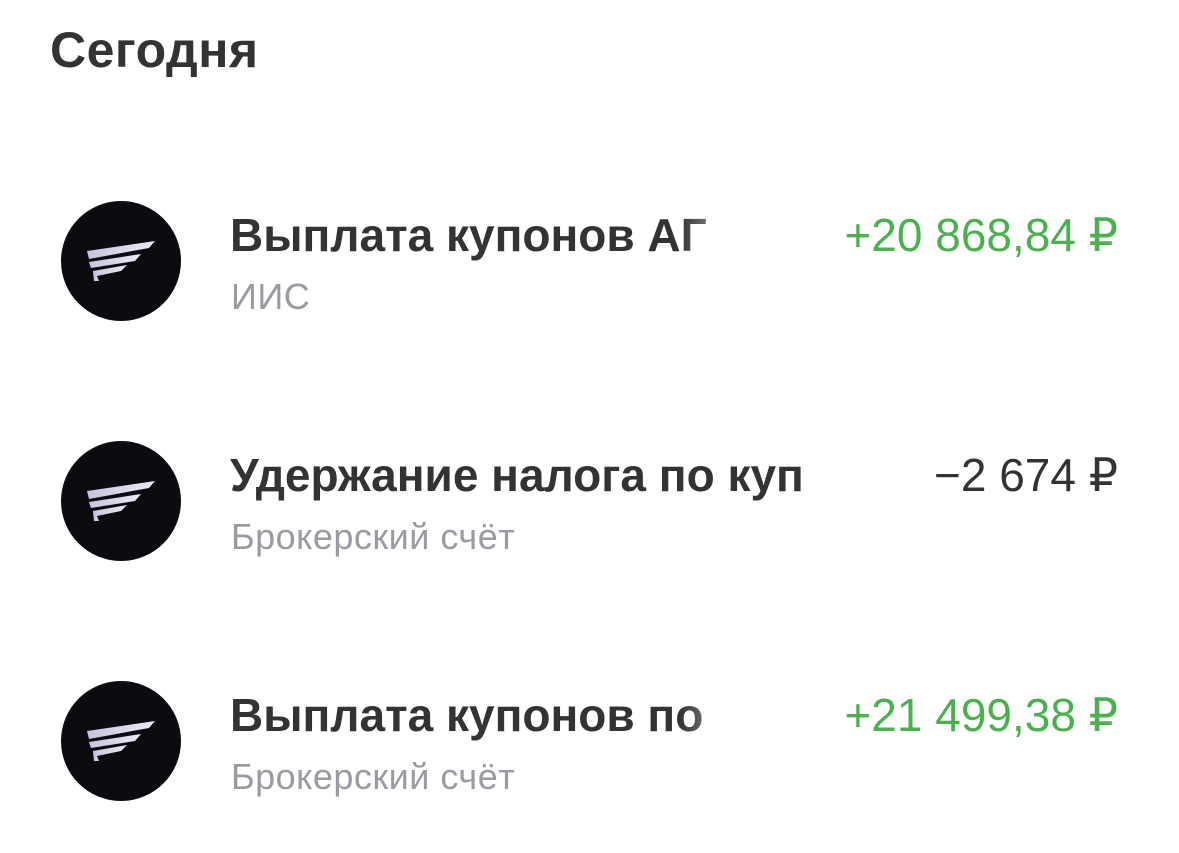  I want to click on operation-account: ИИС, so click(271, 296).